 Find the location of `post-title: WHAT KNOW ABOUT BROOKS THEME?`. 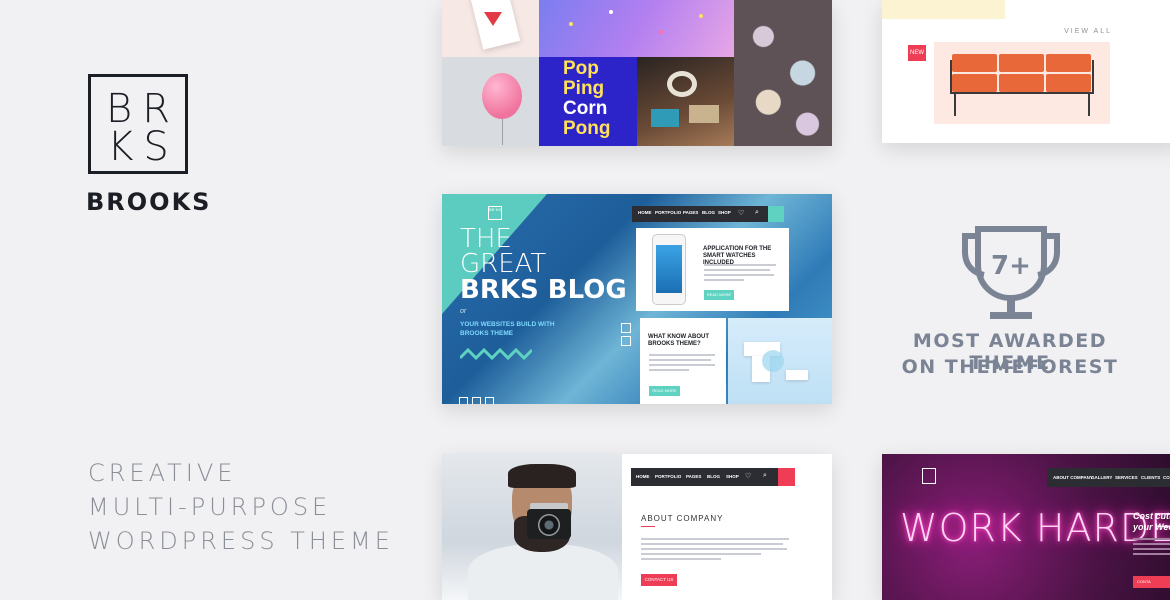

post-title: WHAT KNOW ABOUT BROOKS THEME? is located at coordinates (684, 341).